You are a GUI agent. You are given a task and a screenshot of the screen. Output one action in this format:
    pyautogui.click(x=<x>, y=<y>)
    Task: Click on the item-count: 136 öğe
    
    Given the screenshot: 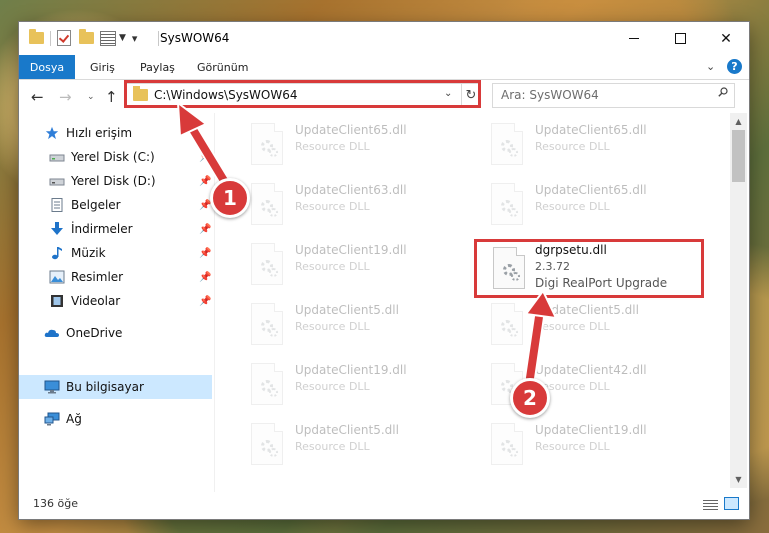 What is the action you would take?
    pyautogui.click(x=55, y=503)
    